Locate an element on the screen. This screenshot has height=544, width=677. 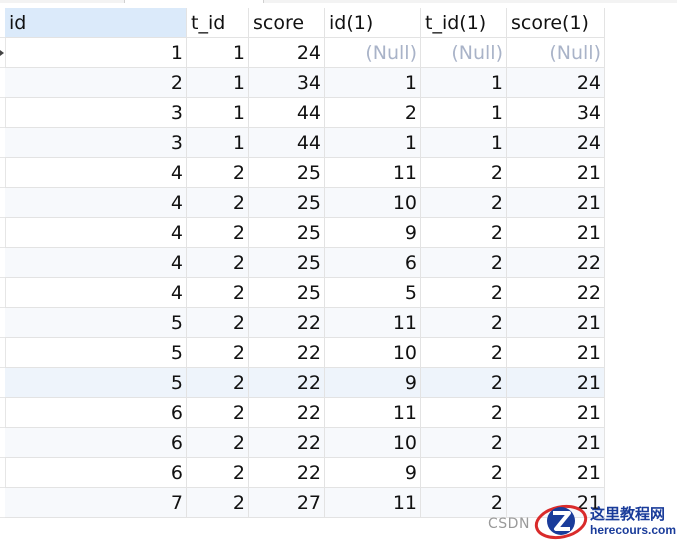
column-header-score1-1: score(1) is located at coordinates (556, 23).